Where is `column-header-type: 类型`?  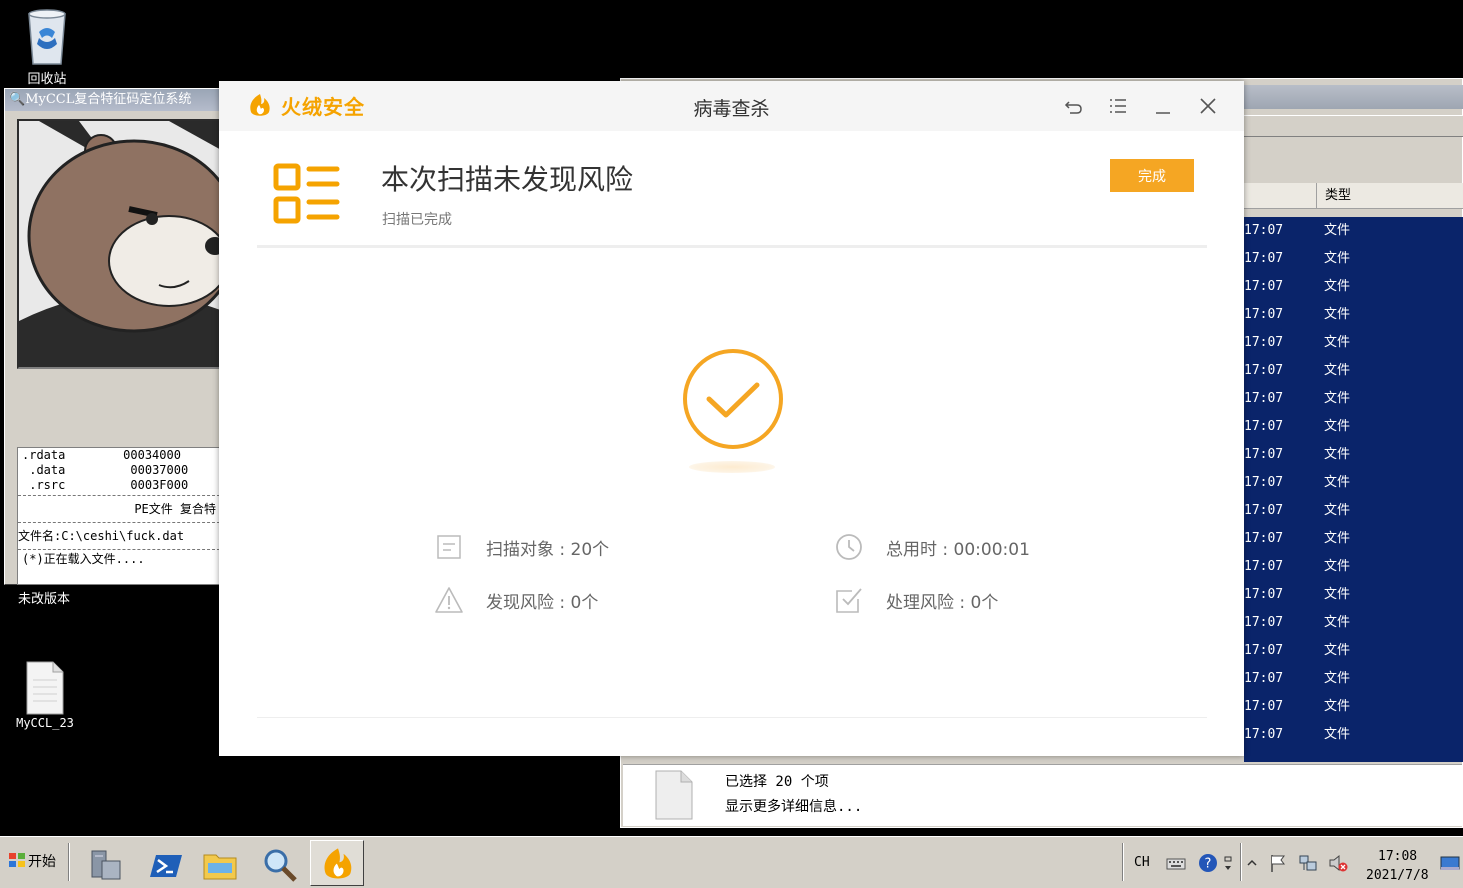
column-header-type: 类型 is located at coordinates (1333, 196).